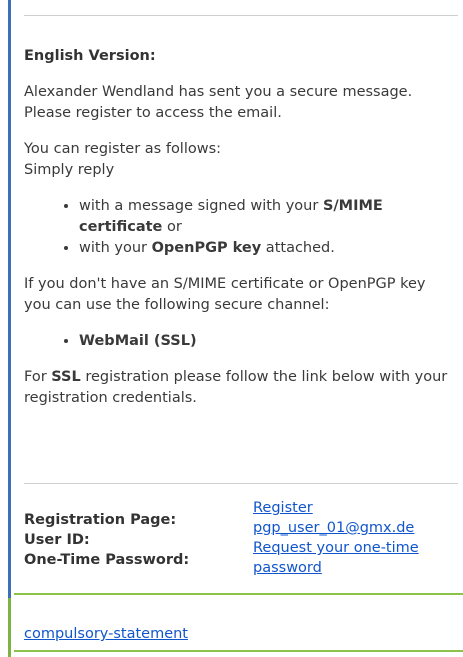 This screenshot has height=657, width=463. Describe the element at coordinates (298, 248) in the screenshot. I see `option-text-end: attached.` at that location.